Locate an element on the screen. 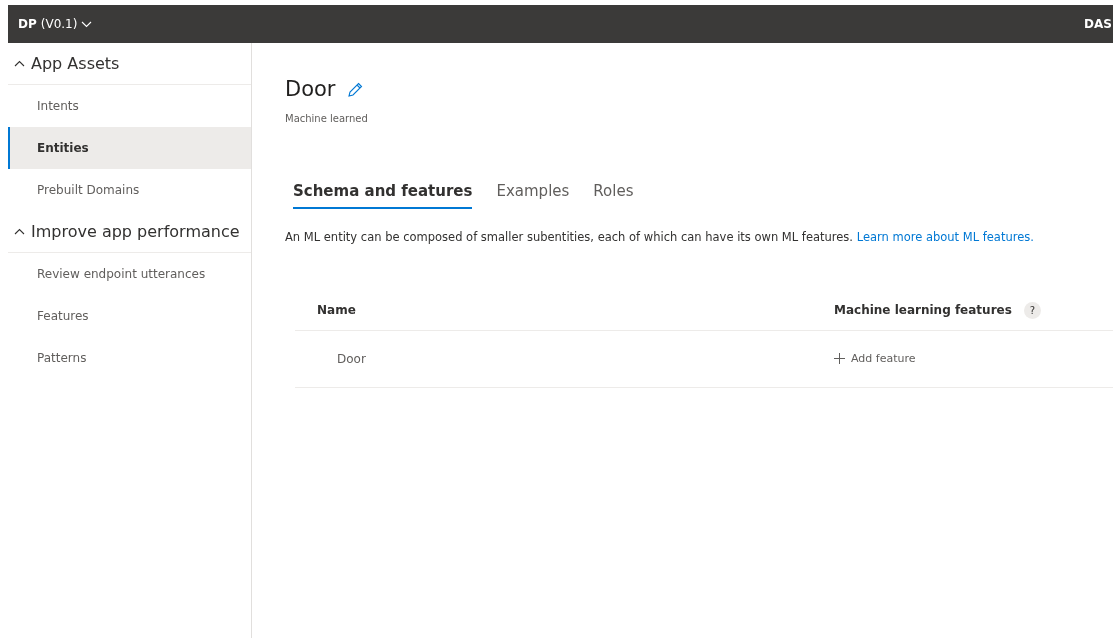  help-icon: ? is located at coordinates (1032, 310).